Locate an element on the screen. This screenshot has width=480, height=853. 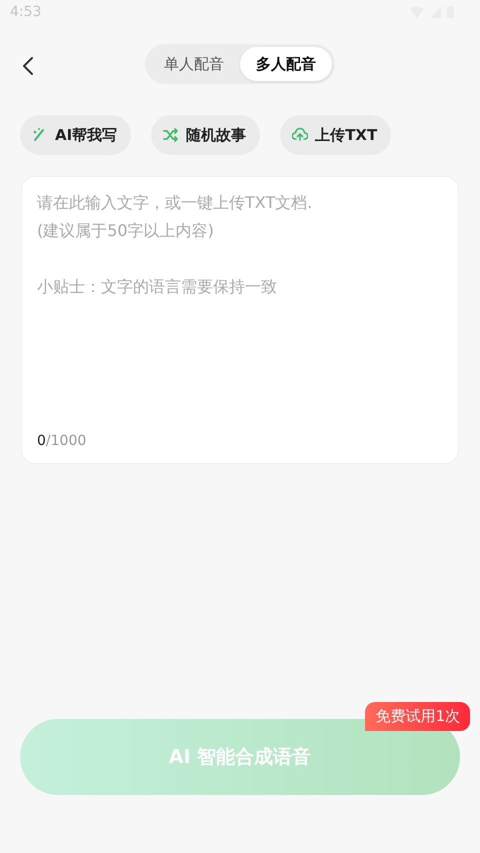
action-chip: AI帮我写 is located at coordinates (76, 135).